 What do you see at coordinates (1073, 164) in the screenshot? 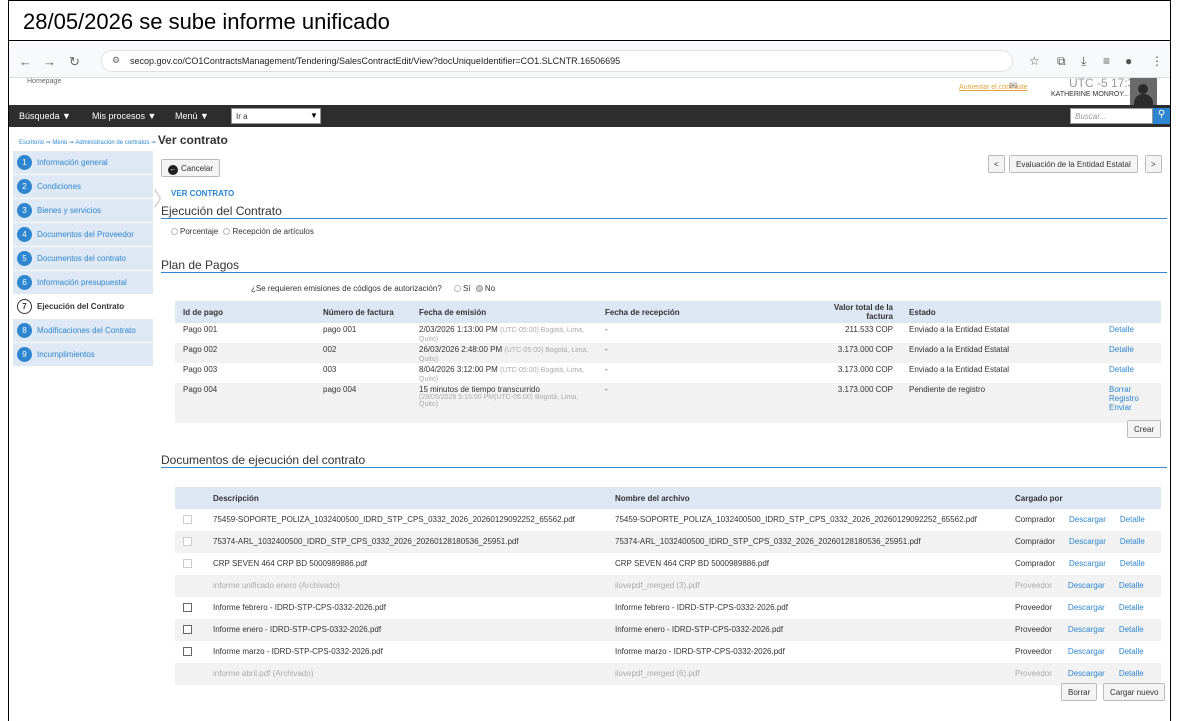
I see `evaluacion-entidad-button: Evaluación de la Entidad Estatal` at bounding box center [1073, 164].